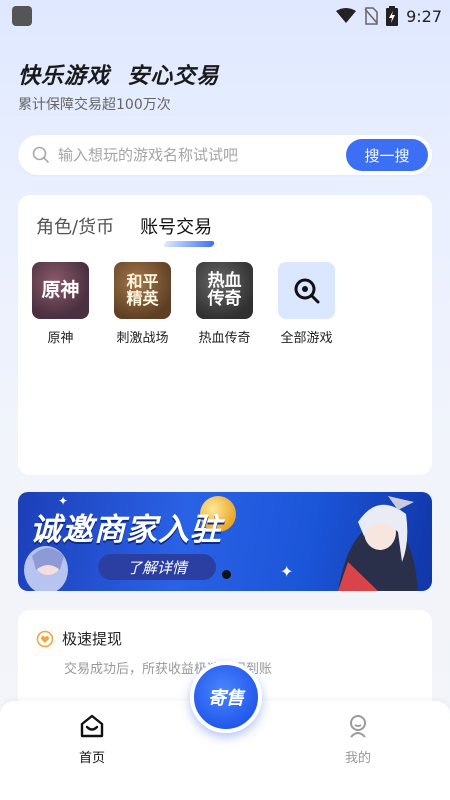  What do you see at coordinates (346, 15) in the screenshot?
I see `wifi-icon` at bounding box center [346, 15].